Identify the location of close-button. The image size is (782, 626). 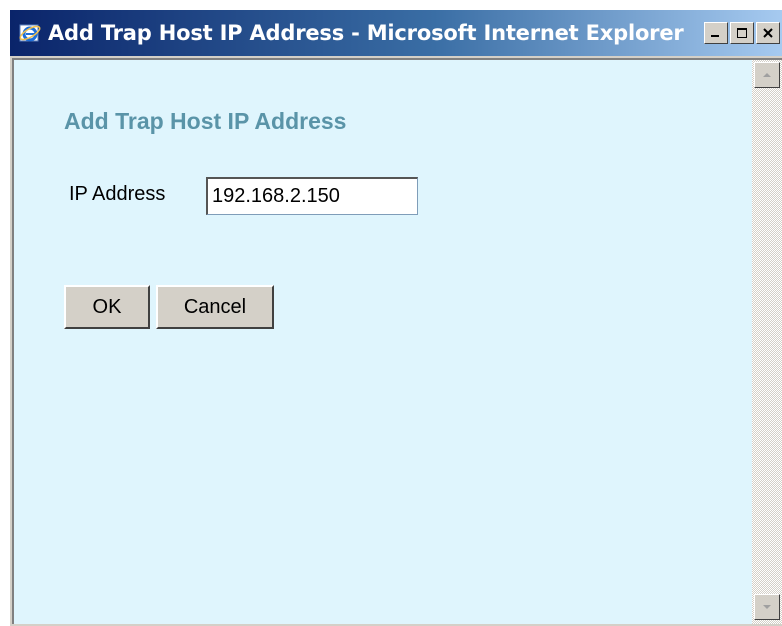
(768, 33).